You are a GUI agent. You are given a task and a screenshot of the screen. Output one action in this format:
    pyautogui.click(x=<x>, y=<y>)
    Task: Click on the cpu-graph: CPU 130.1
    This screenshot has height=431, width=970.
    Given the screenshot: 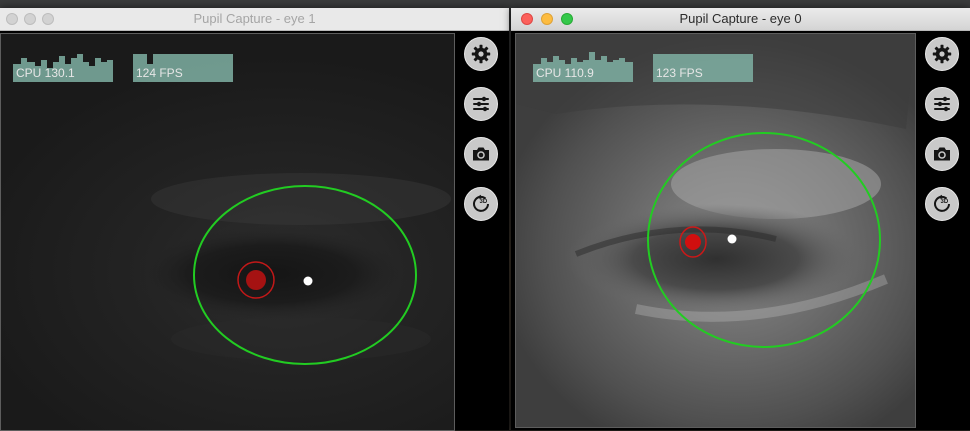 What is the action you would take?
    pyautogui.click(x=63, y=62)
    